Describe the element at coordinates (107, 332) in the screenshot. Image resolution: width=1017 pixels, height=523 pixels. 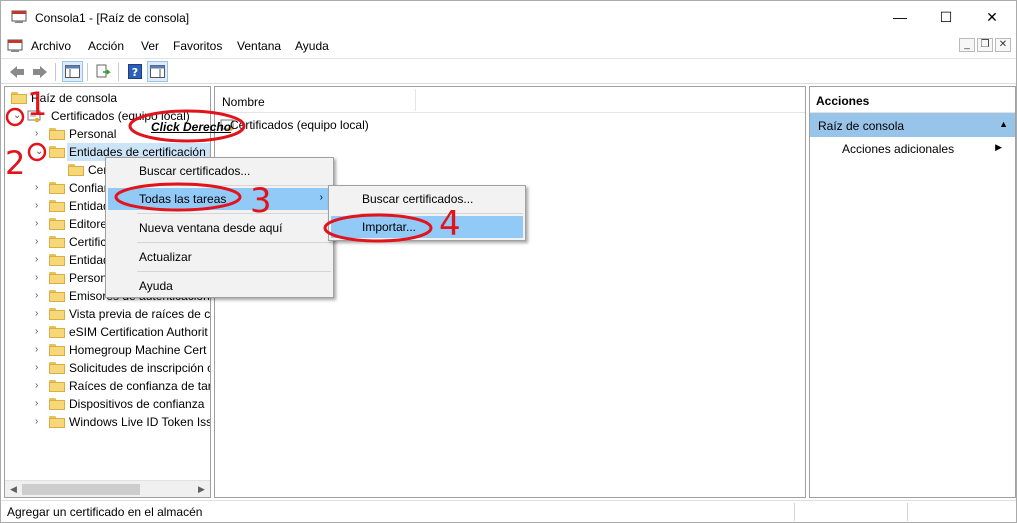
I see `tree-item-esim: › eSIM Certification Authorit` at that location.